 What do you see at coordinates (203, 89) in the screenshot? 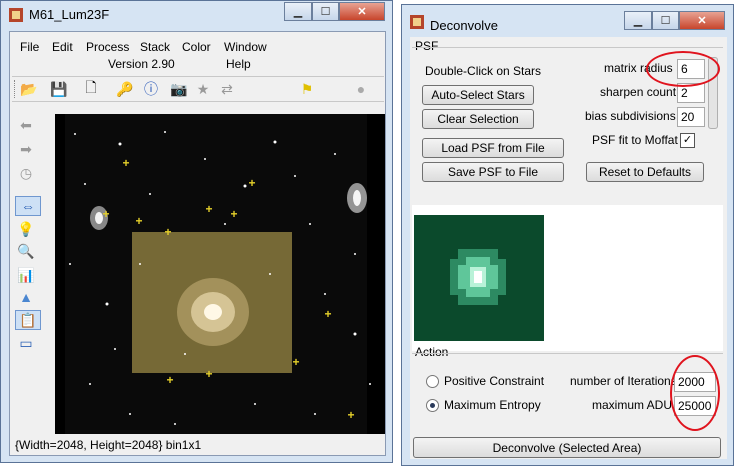
I see `star-icon: ★` at bounding box center [203, 89].